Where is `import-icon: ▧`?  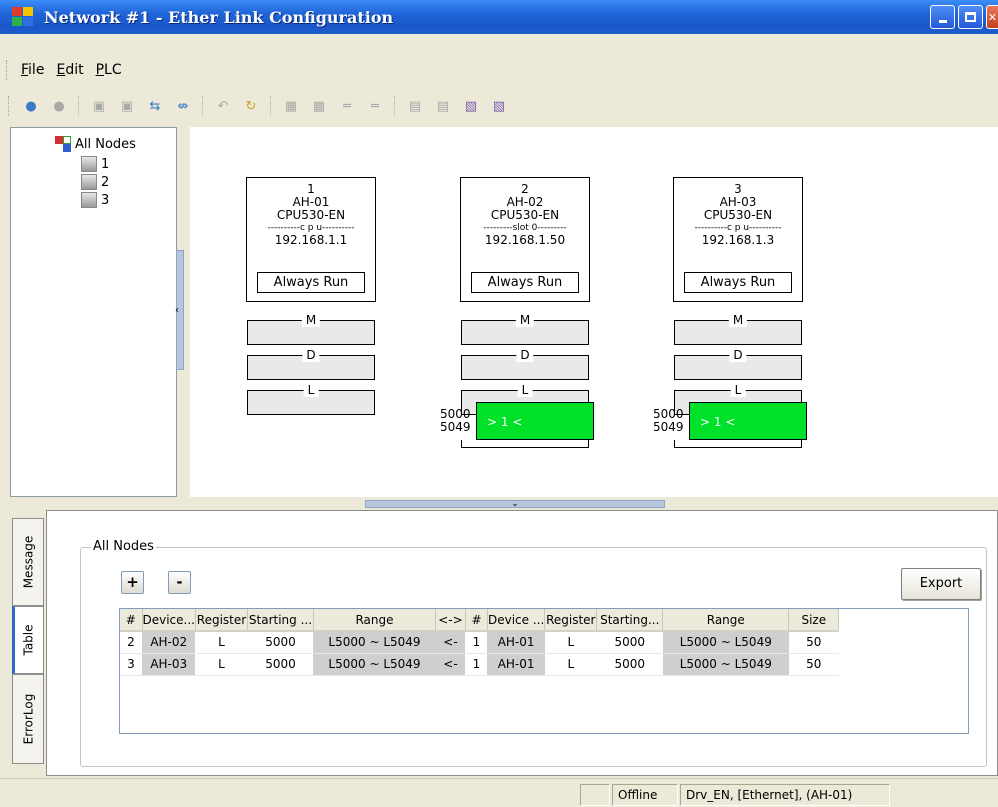 import-icon: ▧ is located at coordinates (499, 106).